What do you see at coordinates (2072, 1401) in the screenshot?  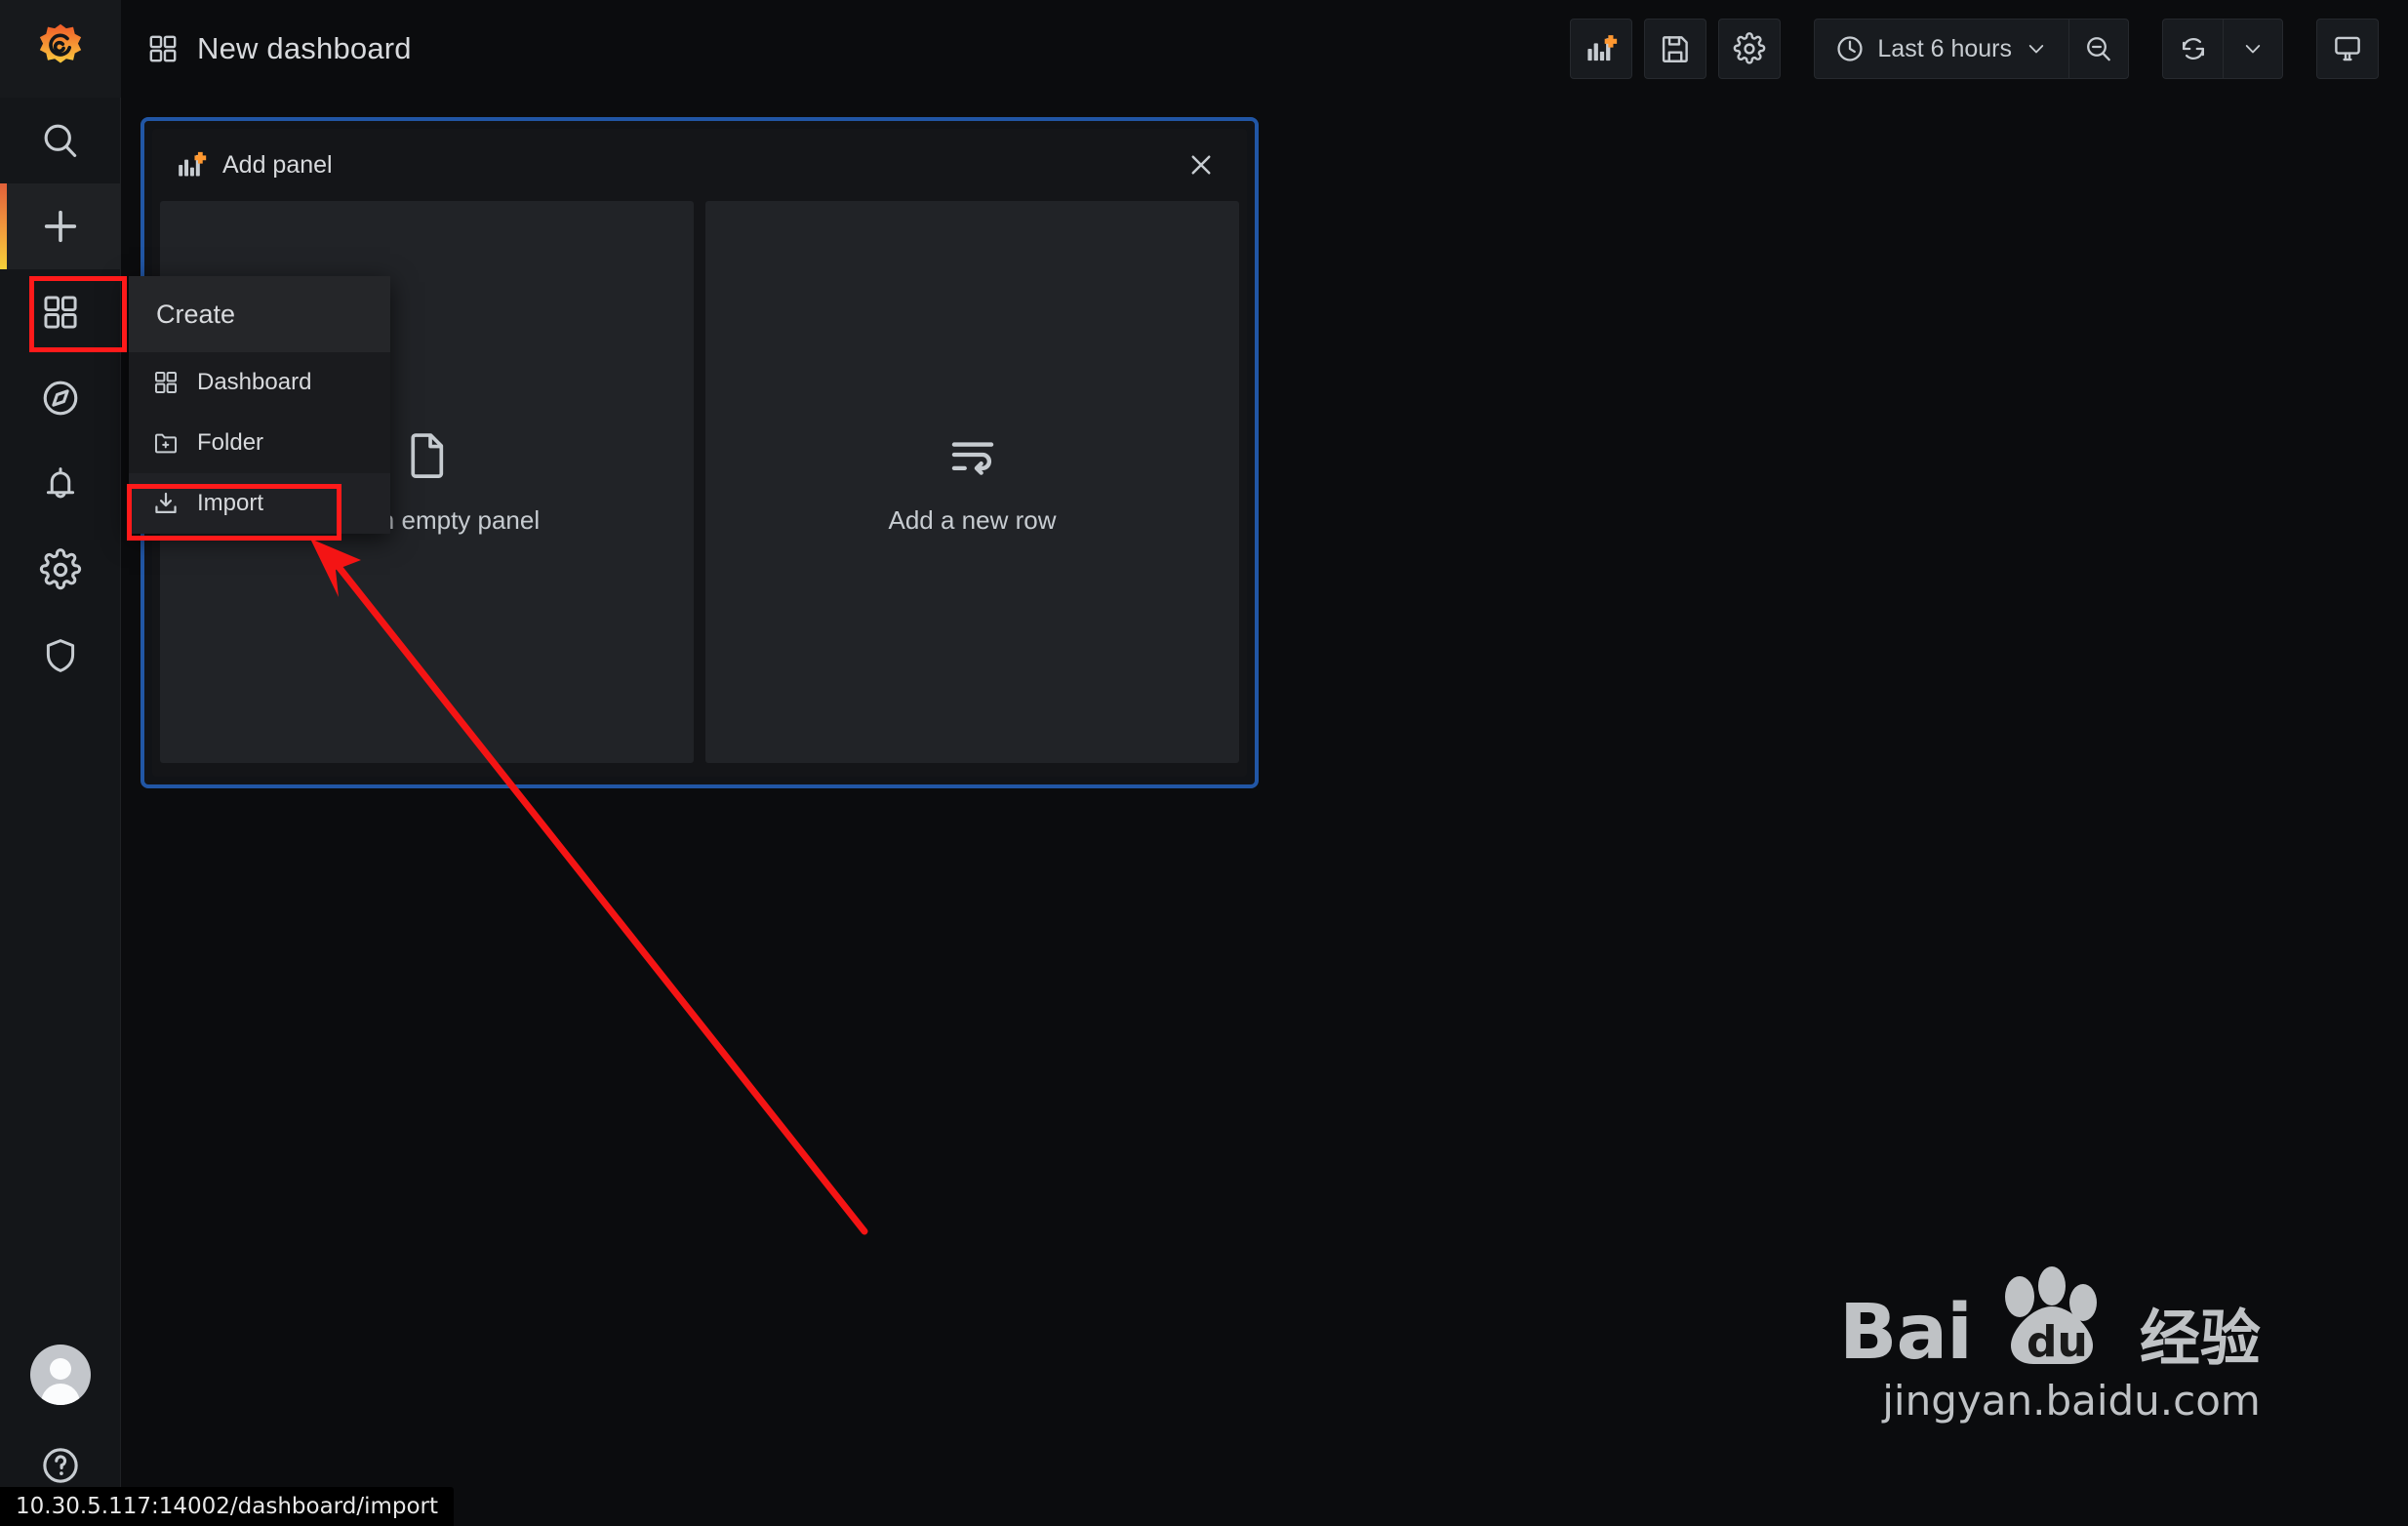 I see `watermark-url: jingyan.baidu.com` at bounding box center [2072, 1401].